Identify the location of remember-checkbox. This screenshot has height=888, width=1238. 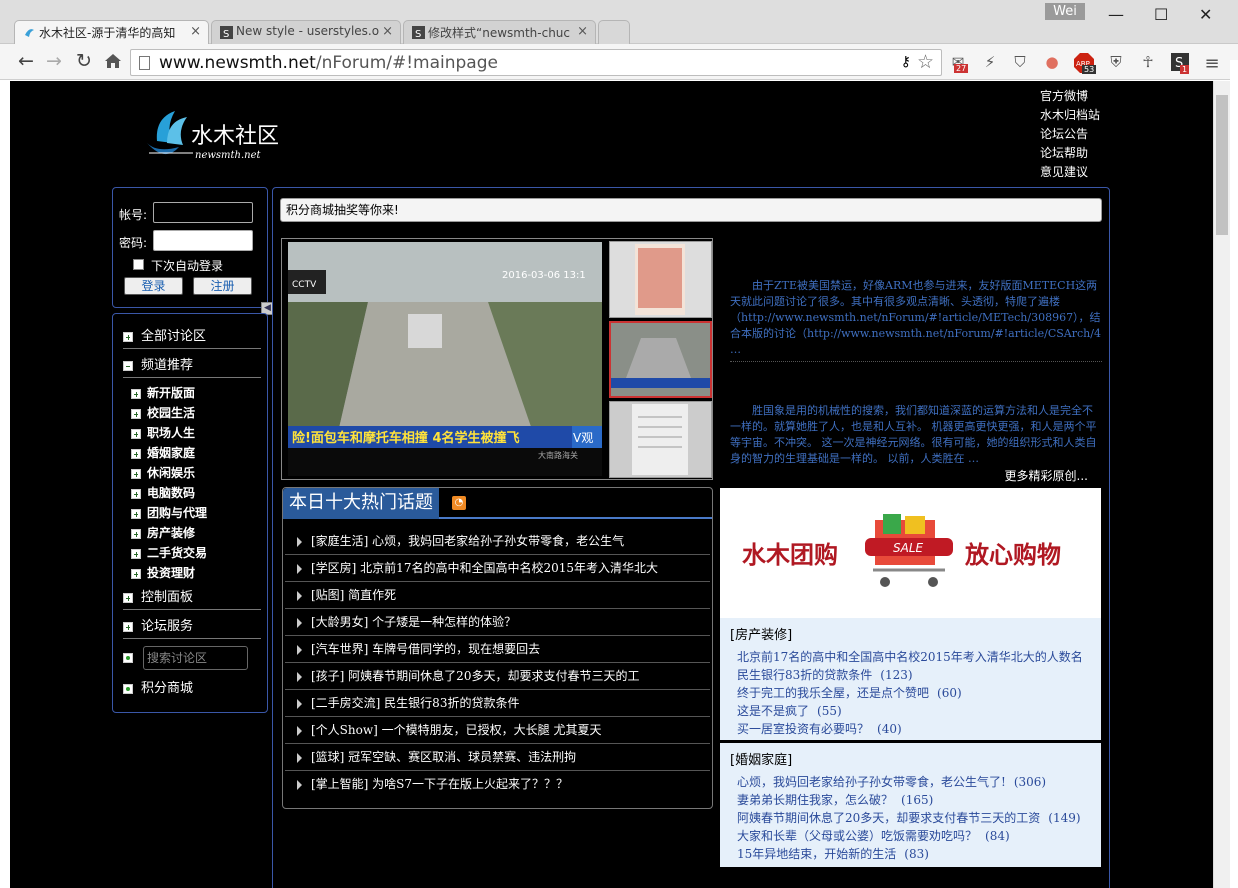
(138, 264).